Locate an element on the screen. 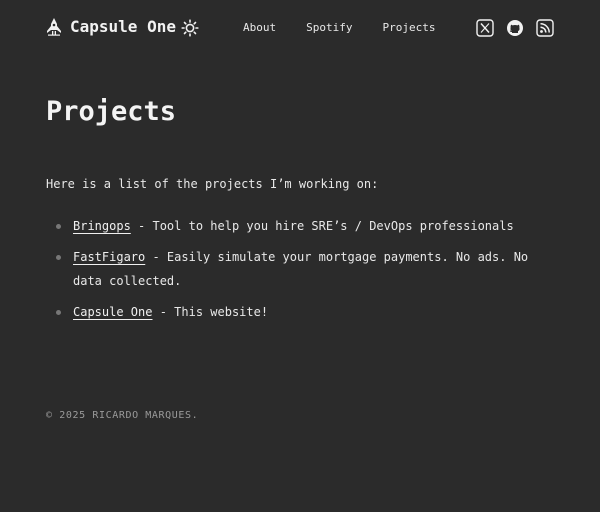  footer-copyright: © 2025 RICARDO MARQUES. is located at coordinates (122, 415).